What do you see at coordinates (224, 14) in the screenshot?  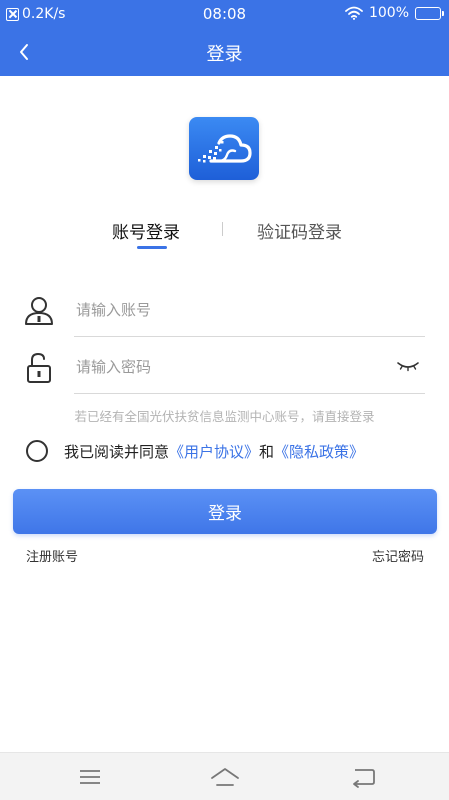 I see `status-bar: 0.2K/s 08:08 100%` at bounding box center [224, 14].